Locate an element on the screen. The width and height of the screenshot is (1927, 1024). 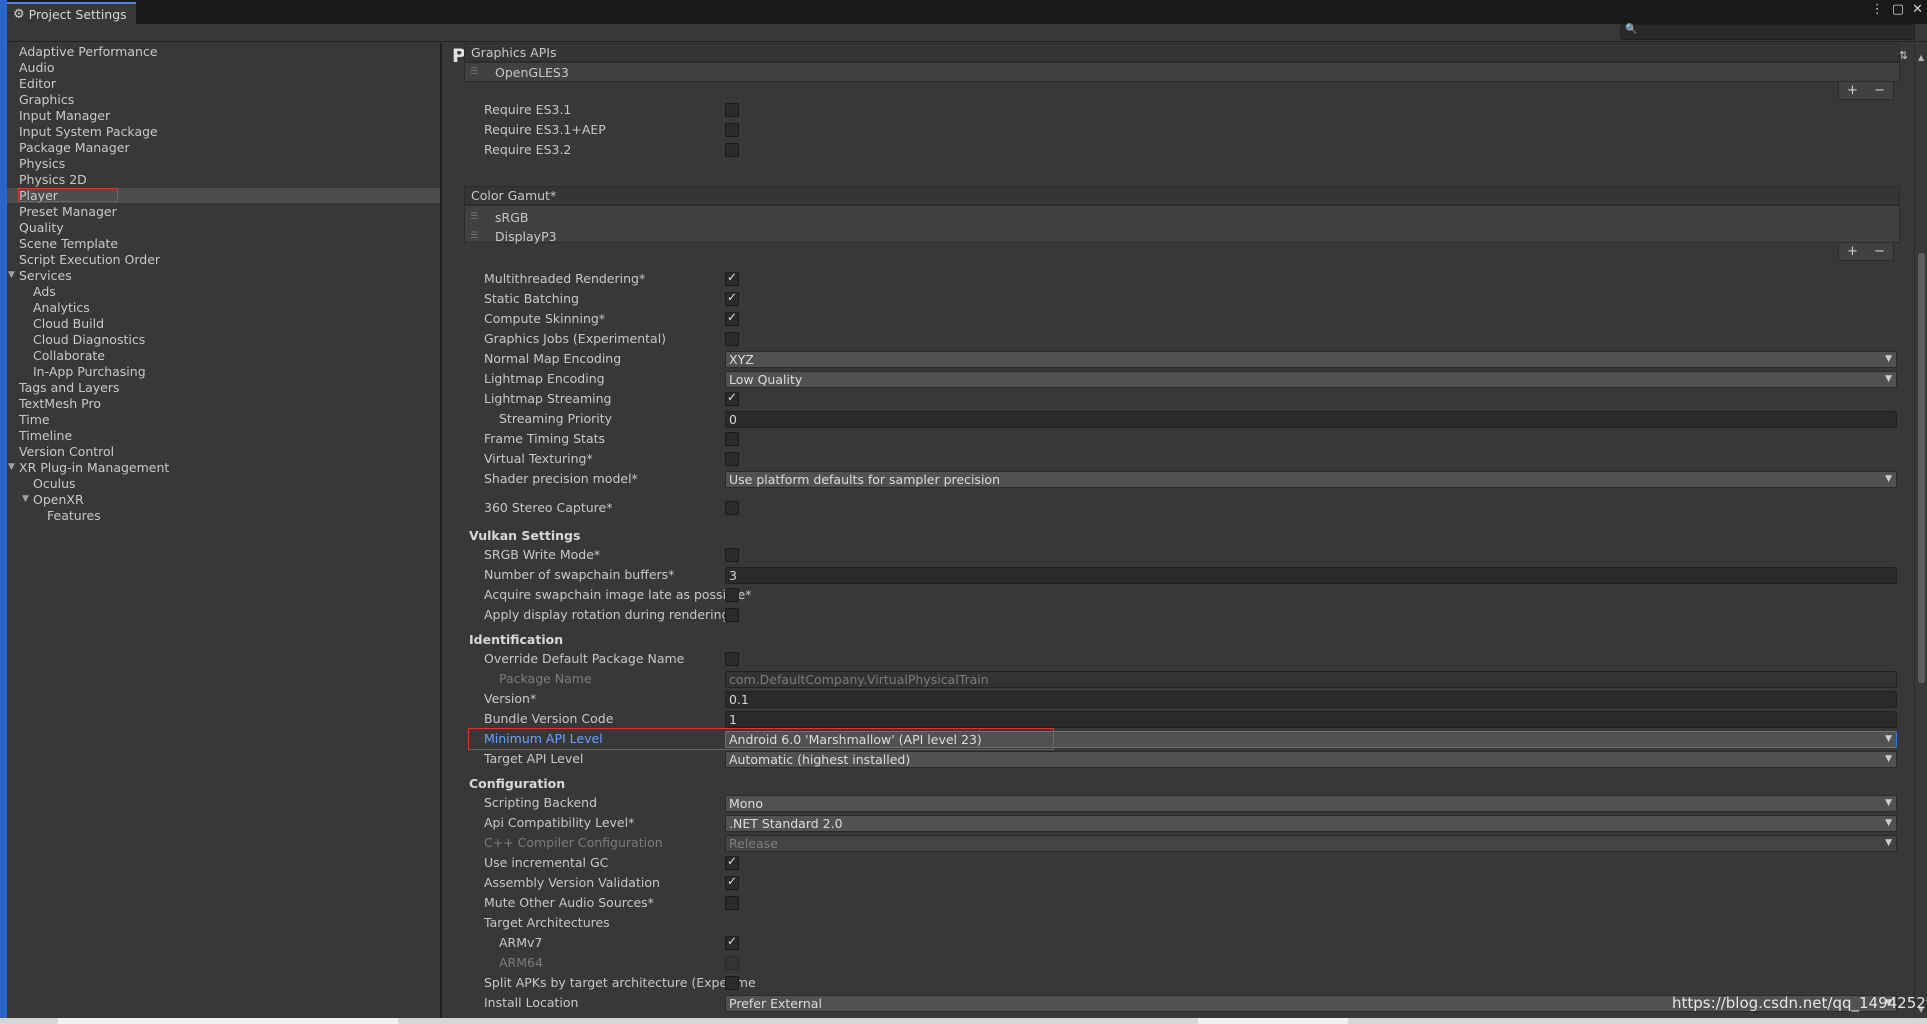
sidebar-item: TextMesh Pro is located at coordinates (60, 403).